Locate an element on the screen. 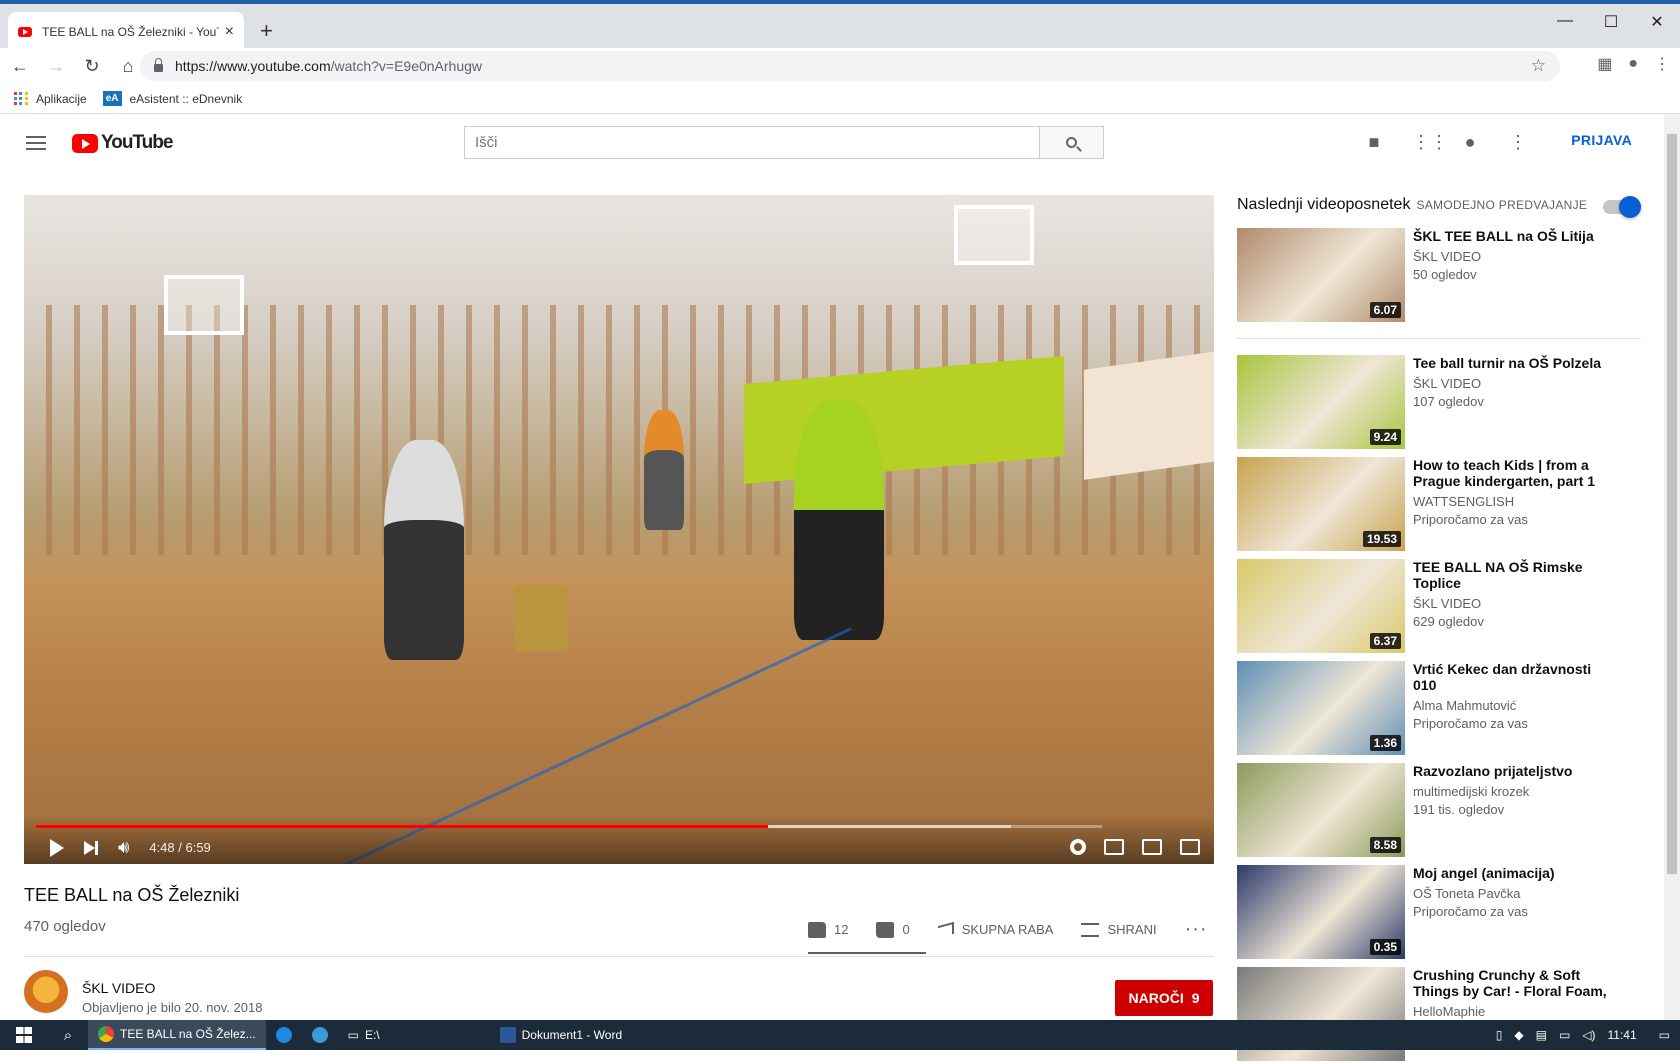 Image resolution: width=1680 pixels, height=1061 pixels. forward-icon: → is located at coordinates (56, 66).